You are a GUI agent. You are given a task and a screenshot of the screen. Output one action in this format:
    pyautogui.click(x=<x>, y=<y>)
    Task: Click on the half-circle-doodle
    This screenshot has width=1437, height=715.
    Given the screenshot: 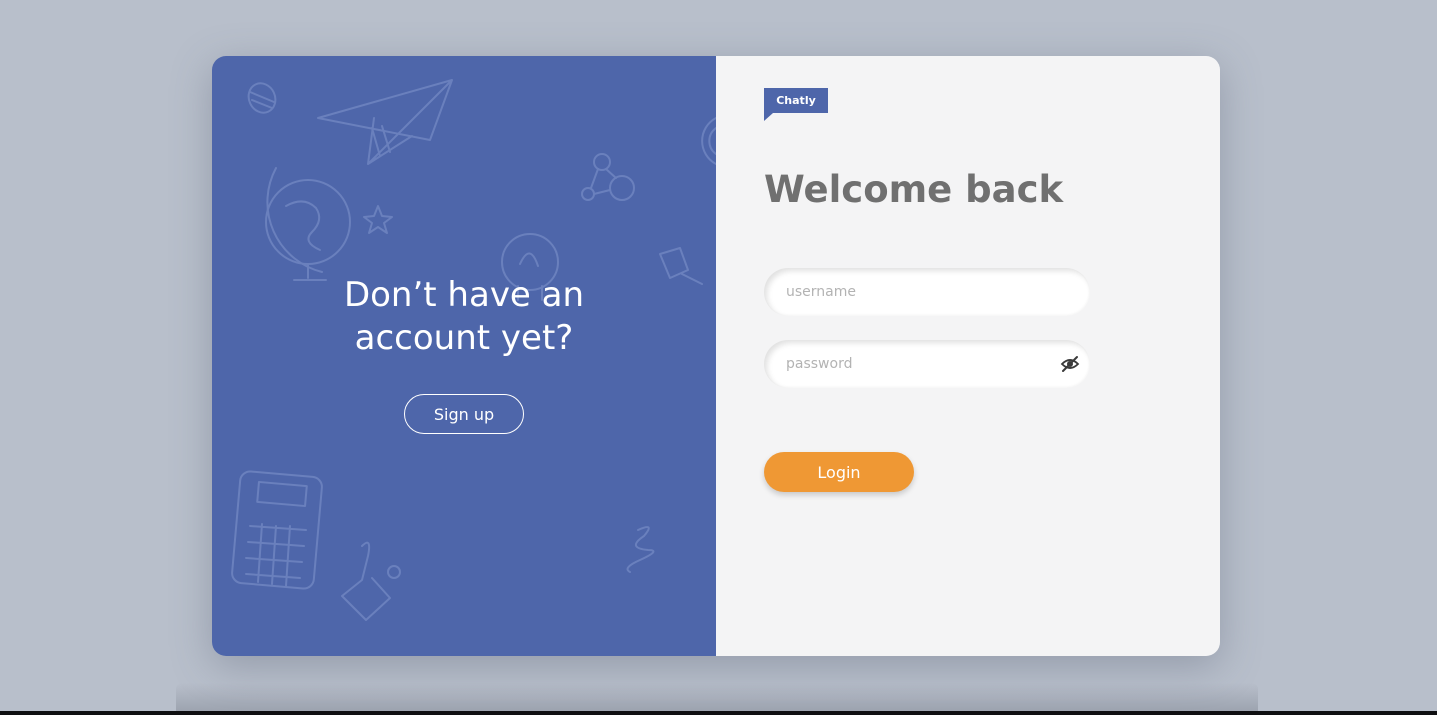 What is the action you would take?
    pyautogui.click(x=708, y=141)
    